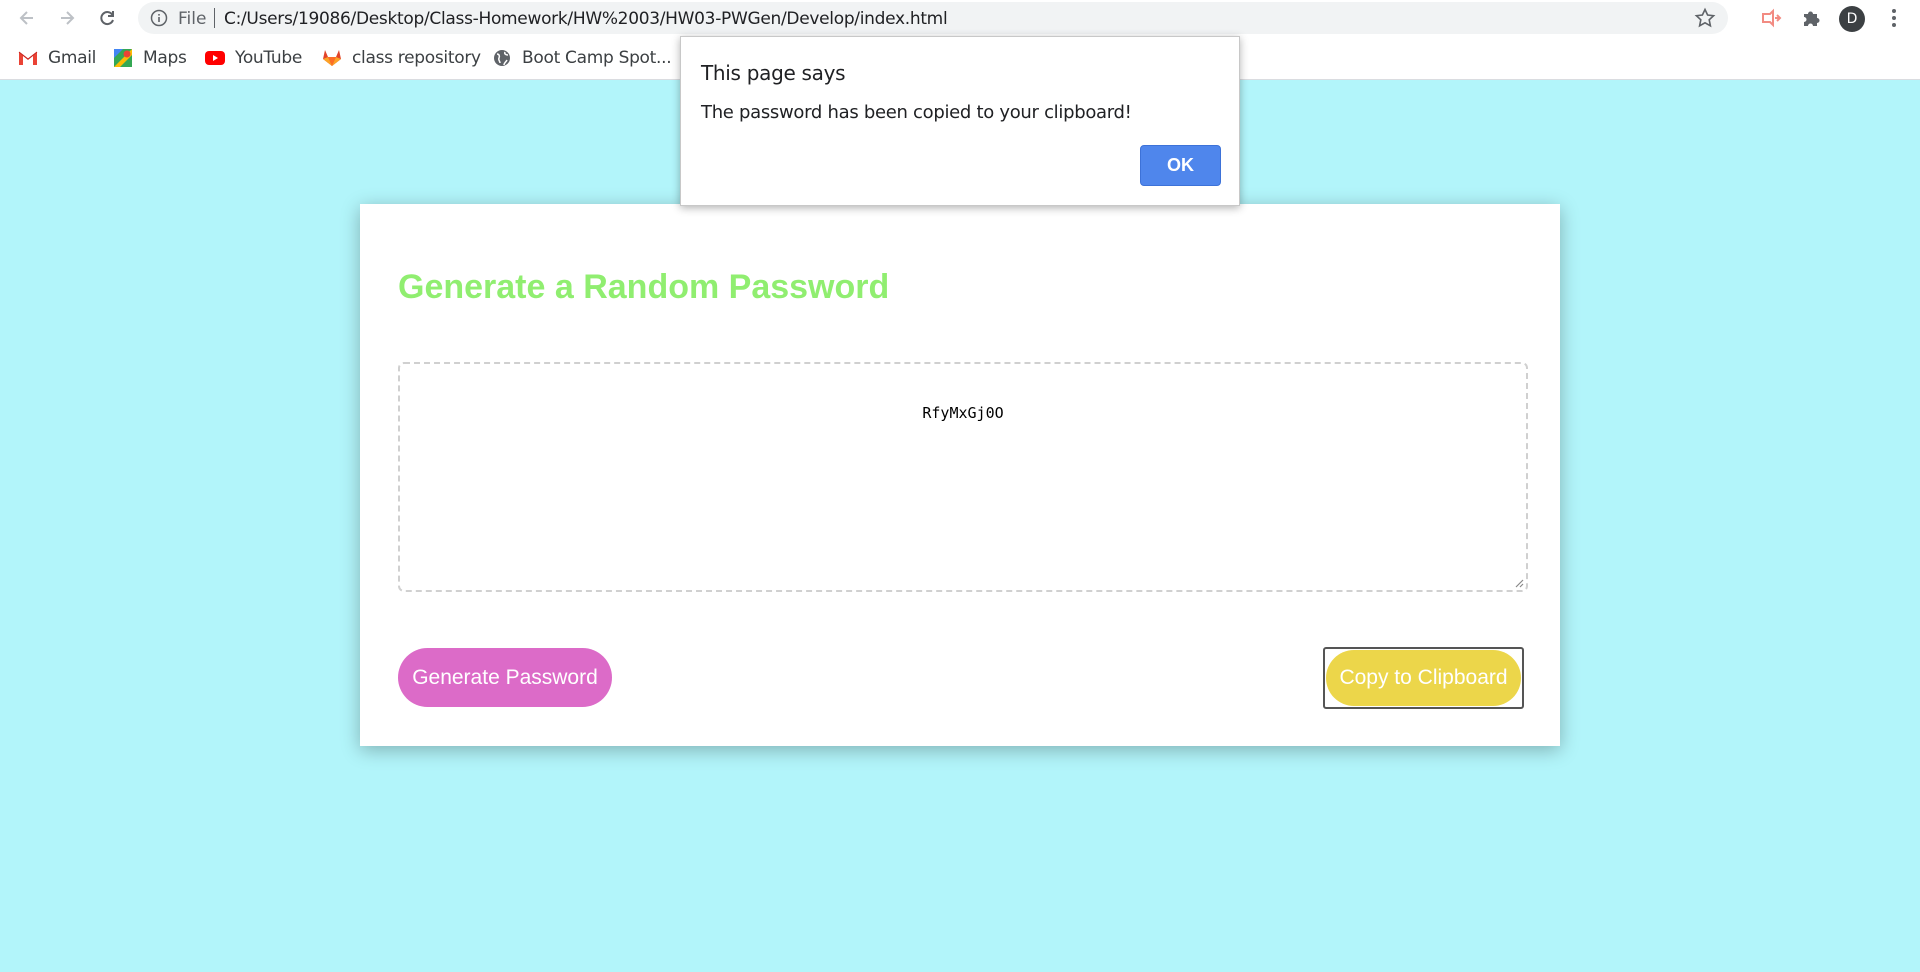 The height and width of the screenshot is (972, 1920). What do you see at coordinates (505, 677) in the screenshot?
I see `generate-password-button: Generate Password` at bounding box center [505, 677].